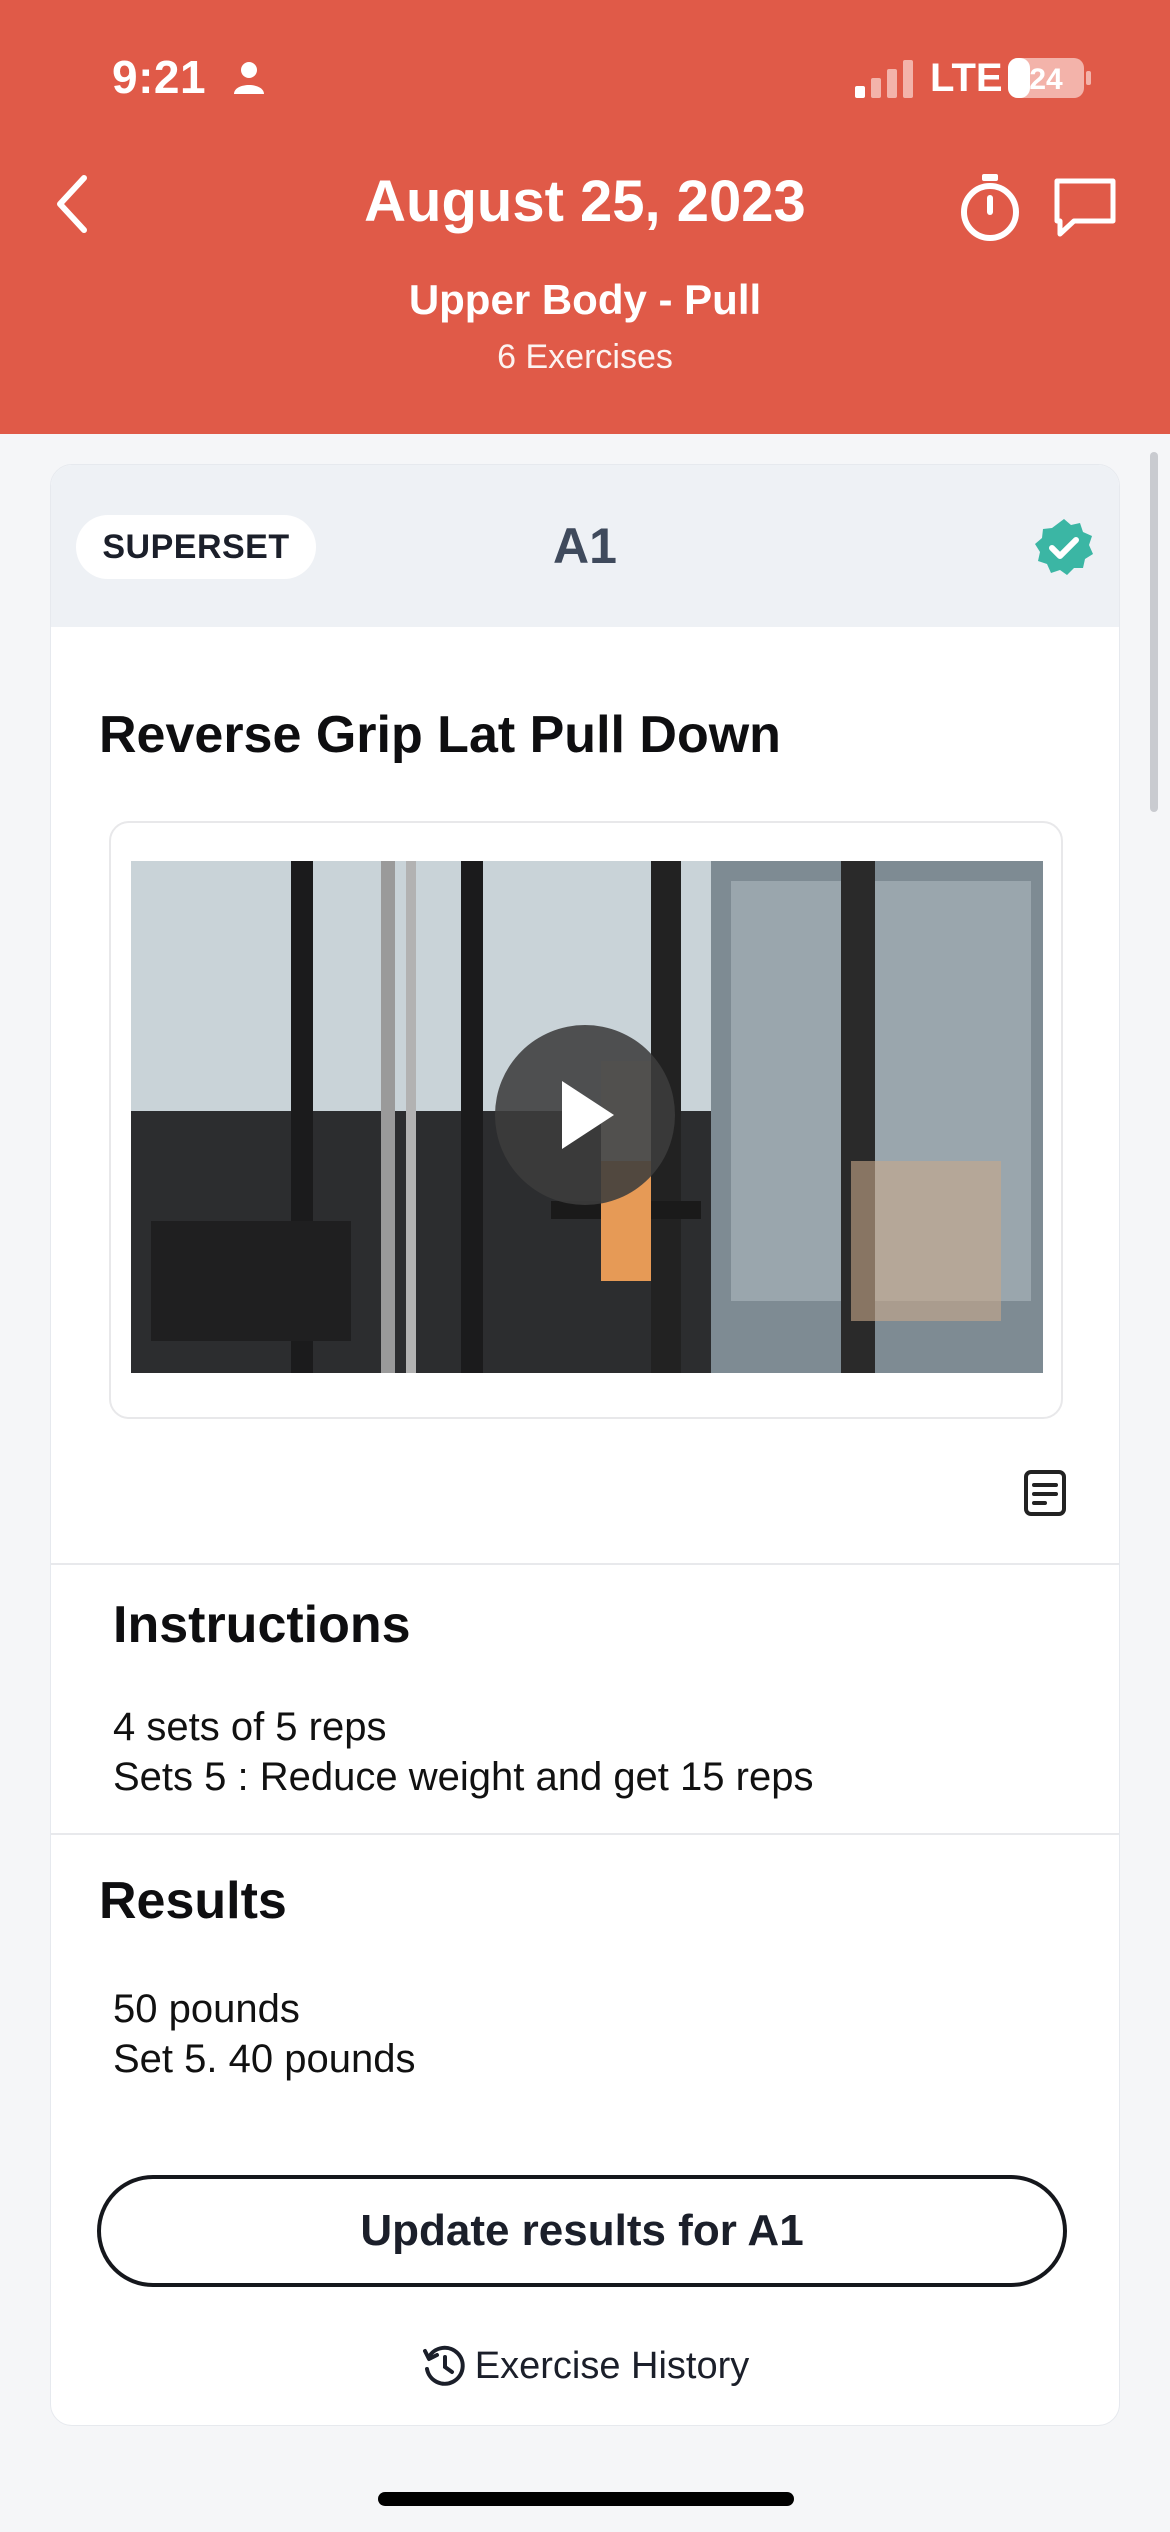 This screenshot has height=2532, width=1170. What do you see at coordinates (966, 78) in the screenshot?
I see `network-label: LTE` at bounding box center [966, 78].